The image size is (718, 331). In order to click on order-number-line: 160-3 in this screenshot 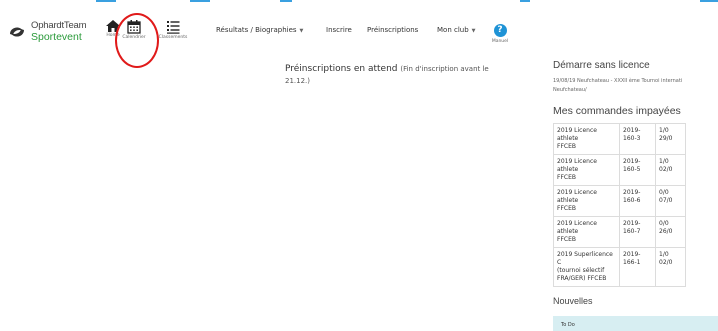, I will do `click(632, 138)`.